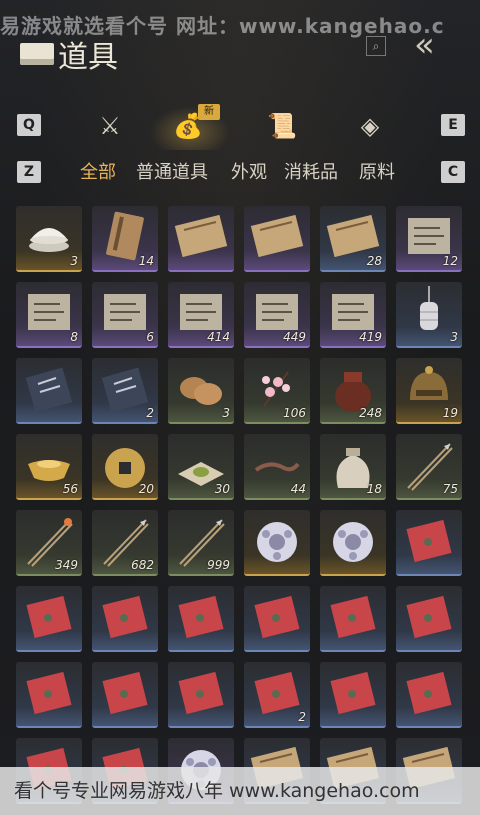 This screenshot has width=480, height=815. What do you see at coordinates (277, 467) in the screenshot?
I see `item-slot: 44` at bounding box center [277, 467].